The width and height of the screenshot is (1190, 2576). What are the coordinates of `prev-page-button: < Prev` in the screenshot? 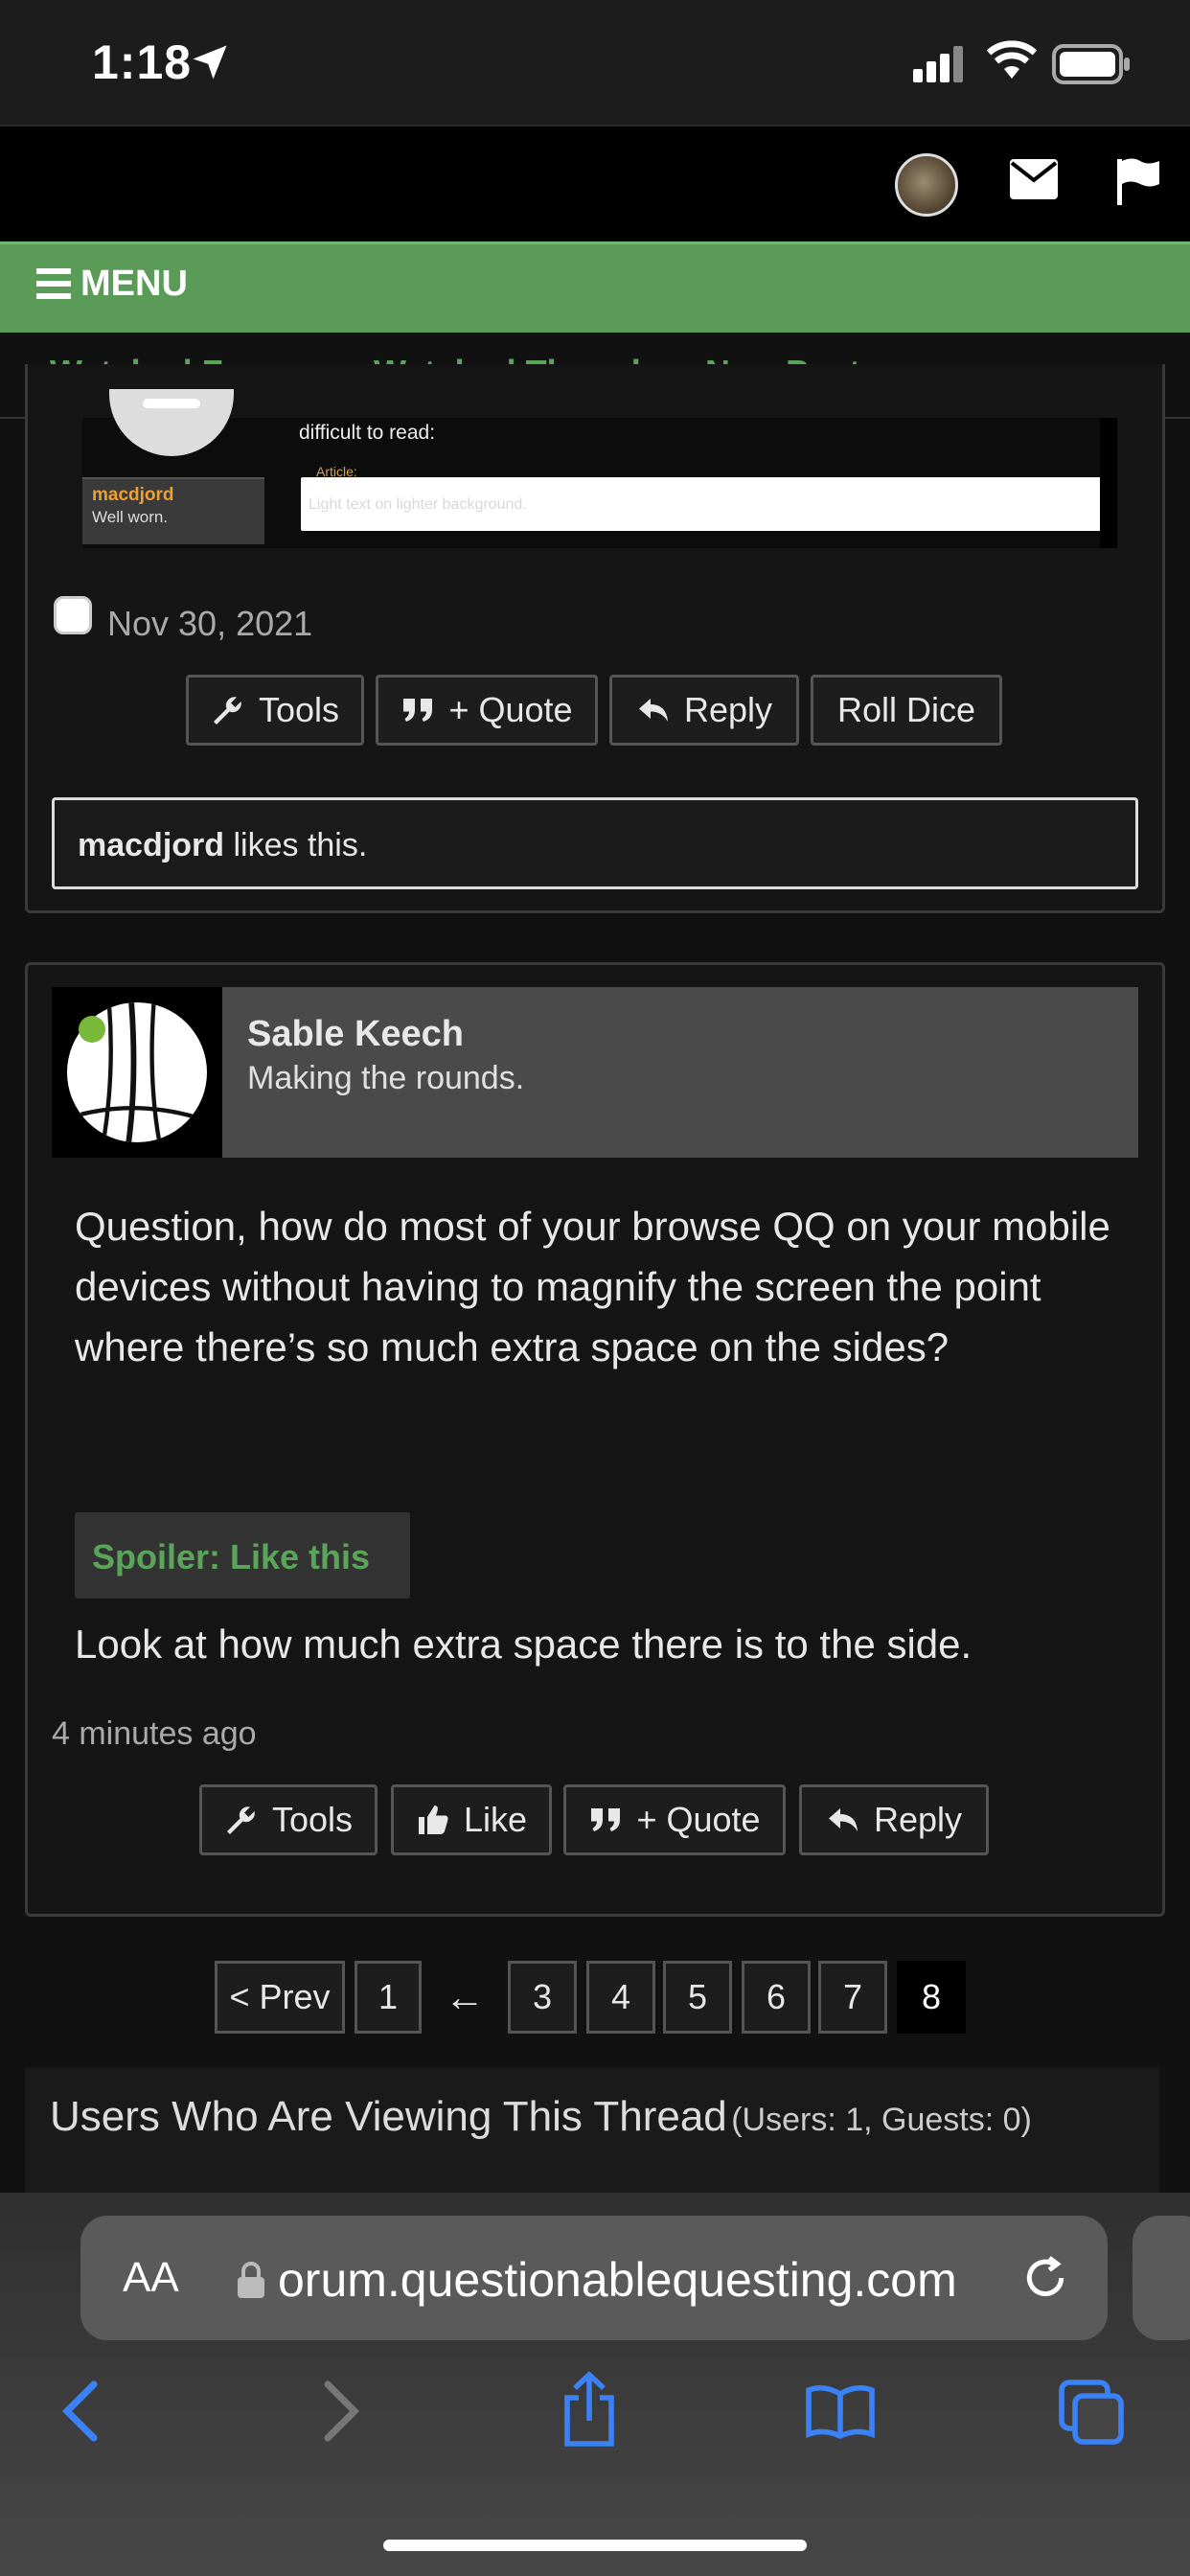 It's located at (280, 1997).